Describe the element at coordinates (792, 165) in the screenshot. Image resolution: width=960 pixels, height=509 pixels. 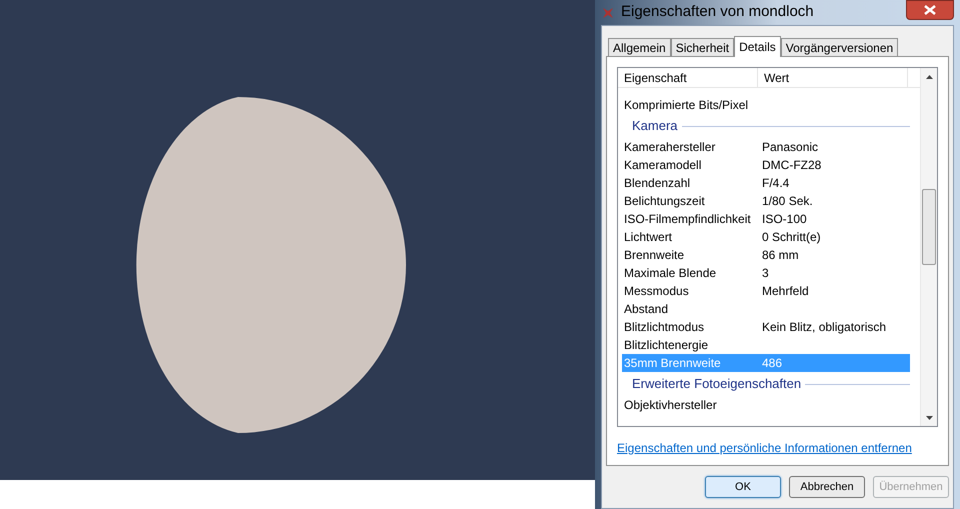
I see `property-value: DMC-FZ28` at that location.